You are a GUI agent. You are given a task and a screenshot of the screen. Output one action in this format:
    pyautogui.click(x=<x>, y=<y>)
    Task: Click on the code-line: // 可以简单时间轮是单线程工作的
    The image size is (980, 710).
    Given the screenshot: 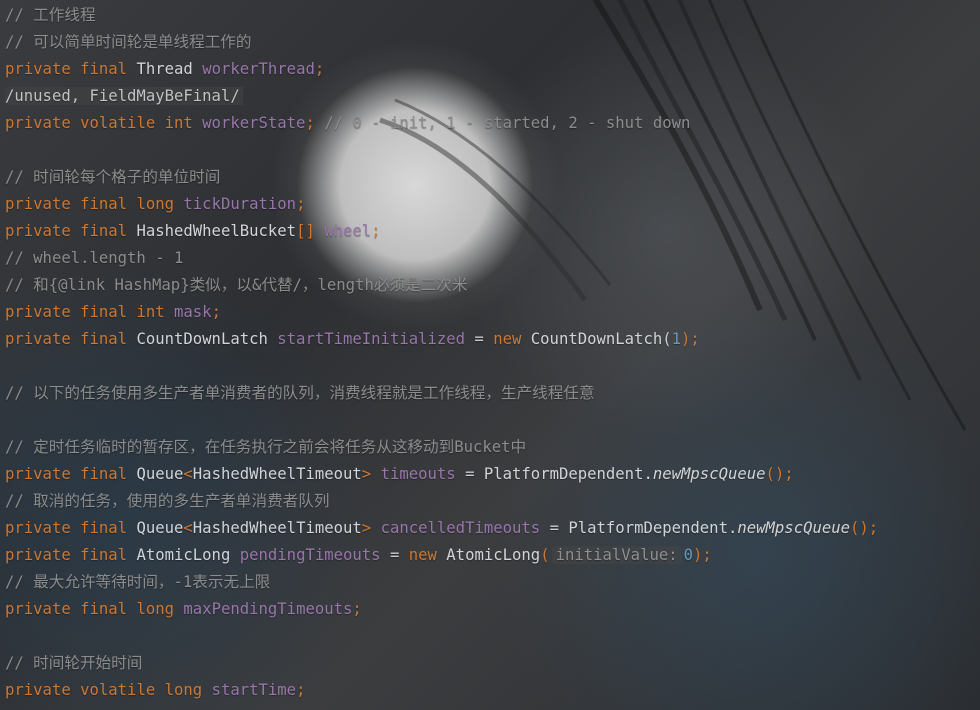 What is the action you would take?
    pyautogui.click(x=492, y=42)
    